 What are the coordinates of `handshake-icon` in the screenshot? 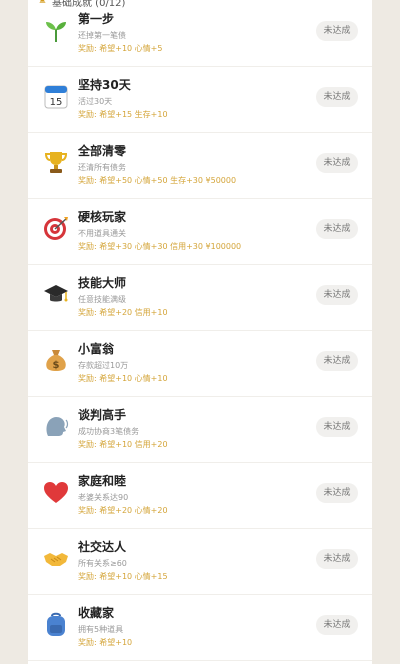 It's located at (56, 558).